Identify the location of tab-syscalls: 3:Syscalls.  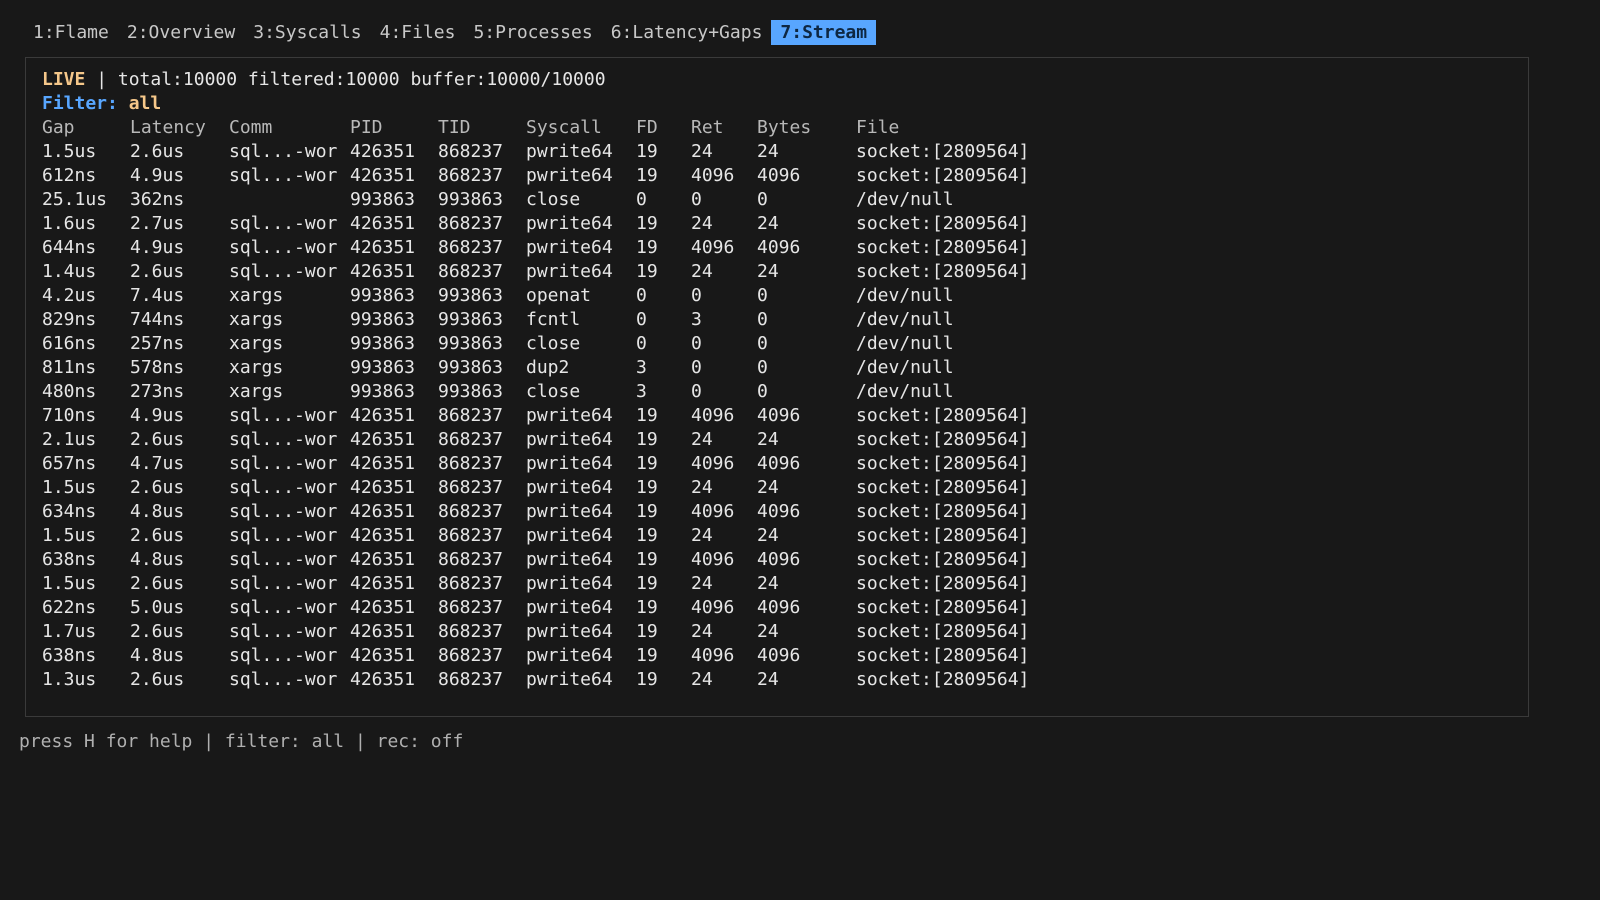
(307, 32).